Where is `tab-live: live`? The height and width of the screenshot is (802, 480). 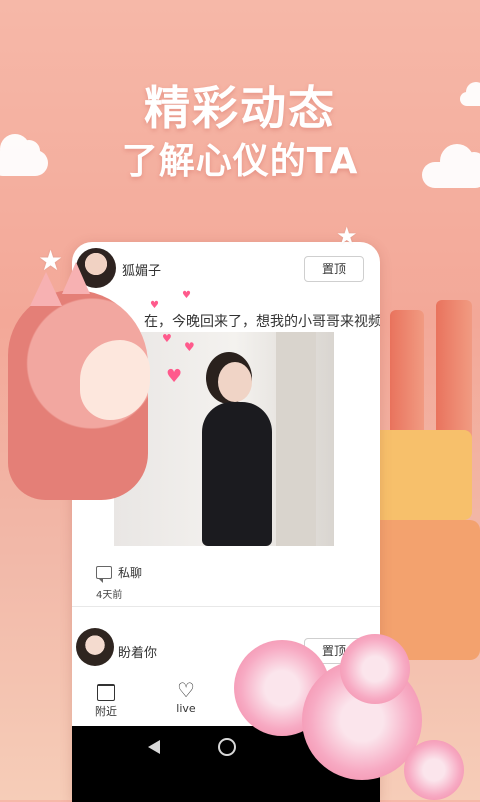
tab-live: live is located at coordinates (186, 696).